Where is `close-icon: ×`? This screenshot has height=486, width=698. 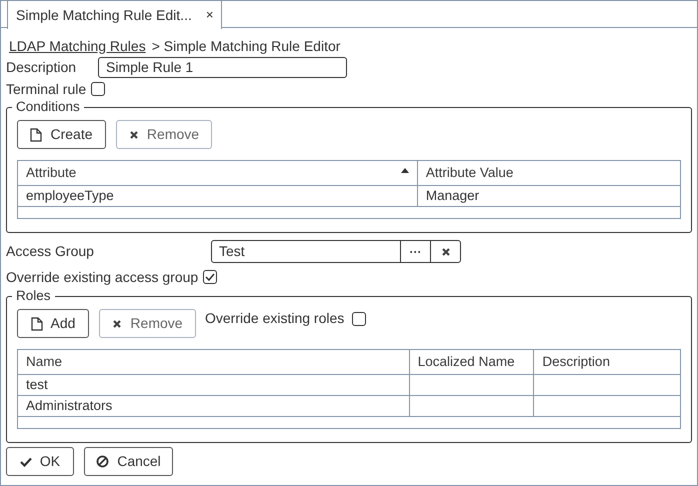 close-icon: × is located at coordinates (210, 15).